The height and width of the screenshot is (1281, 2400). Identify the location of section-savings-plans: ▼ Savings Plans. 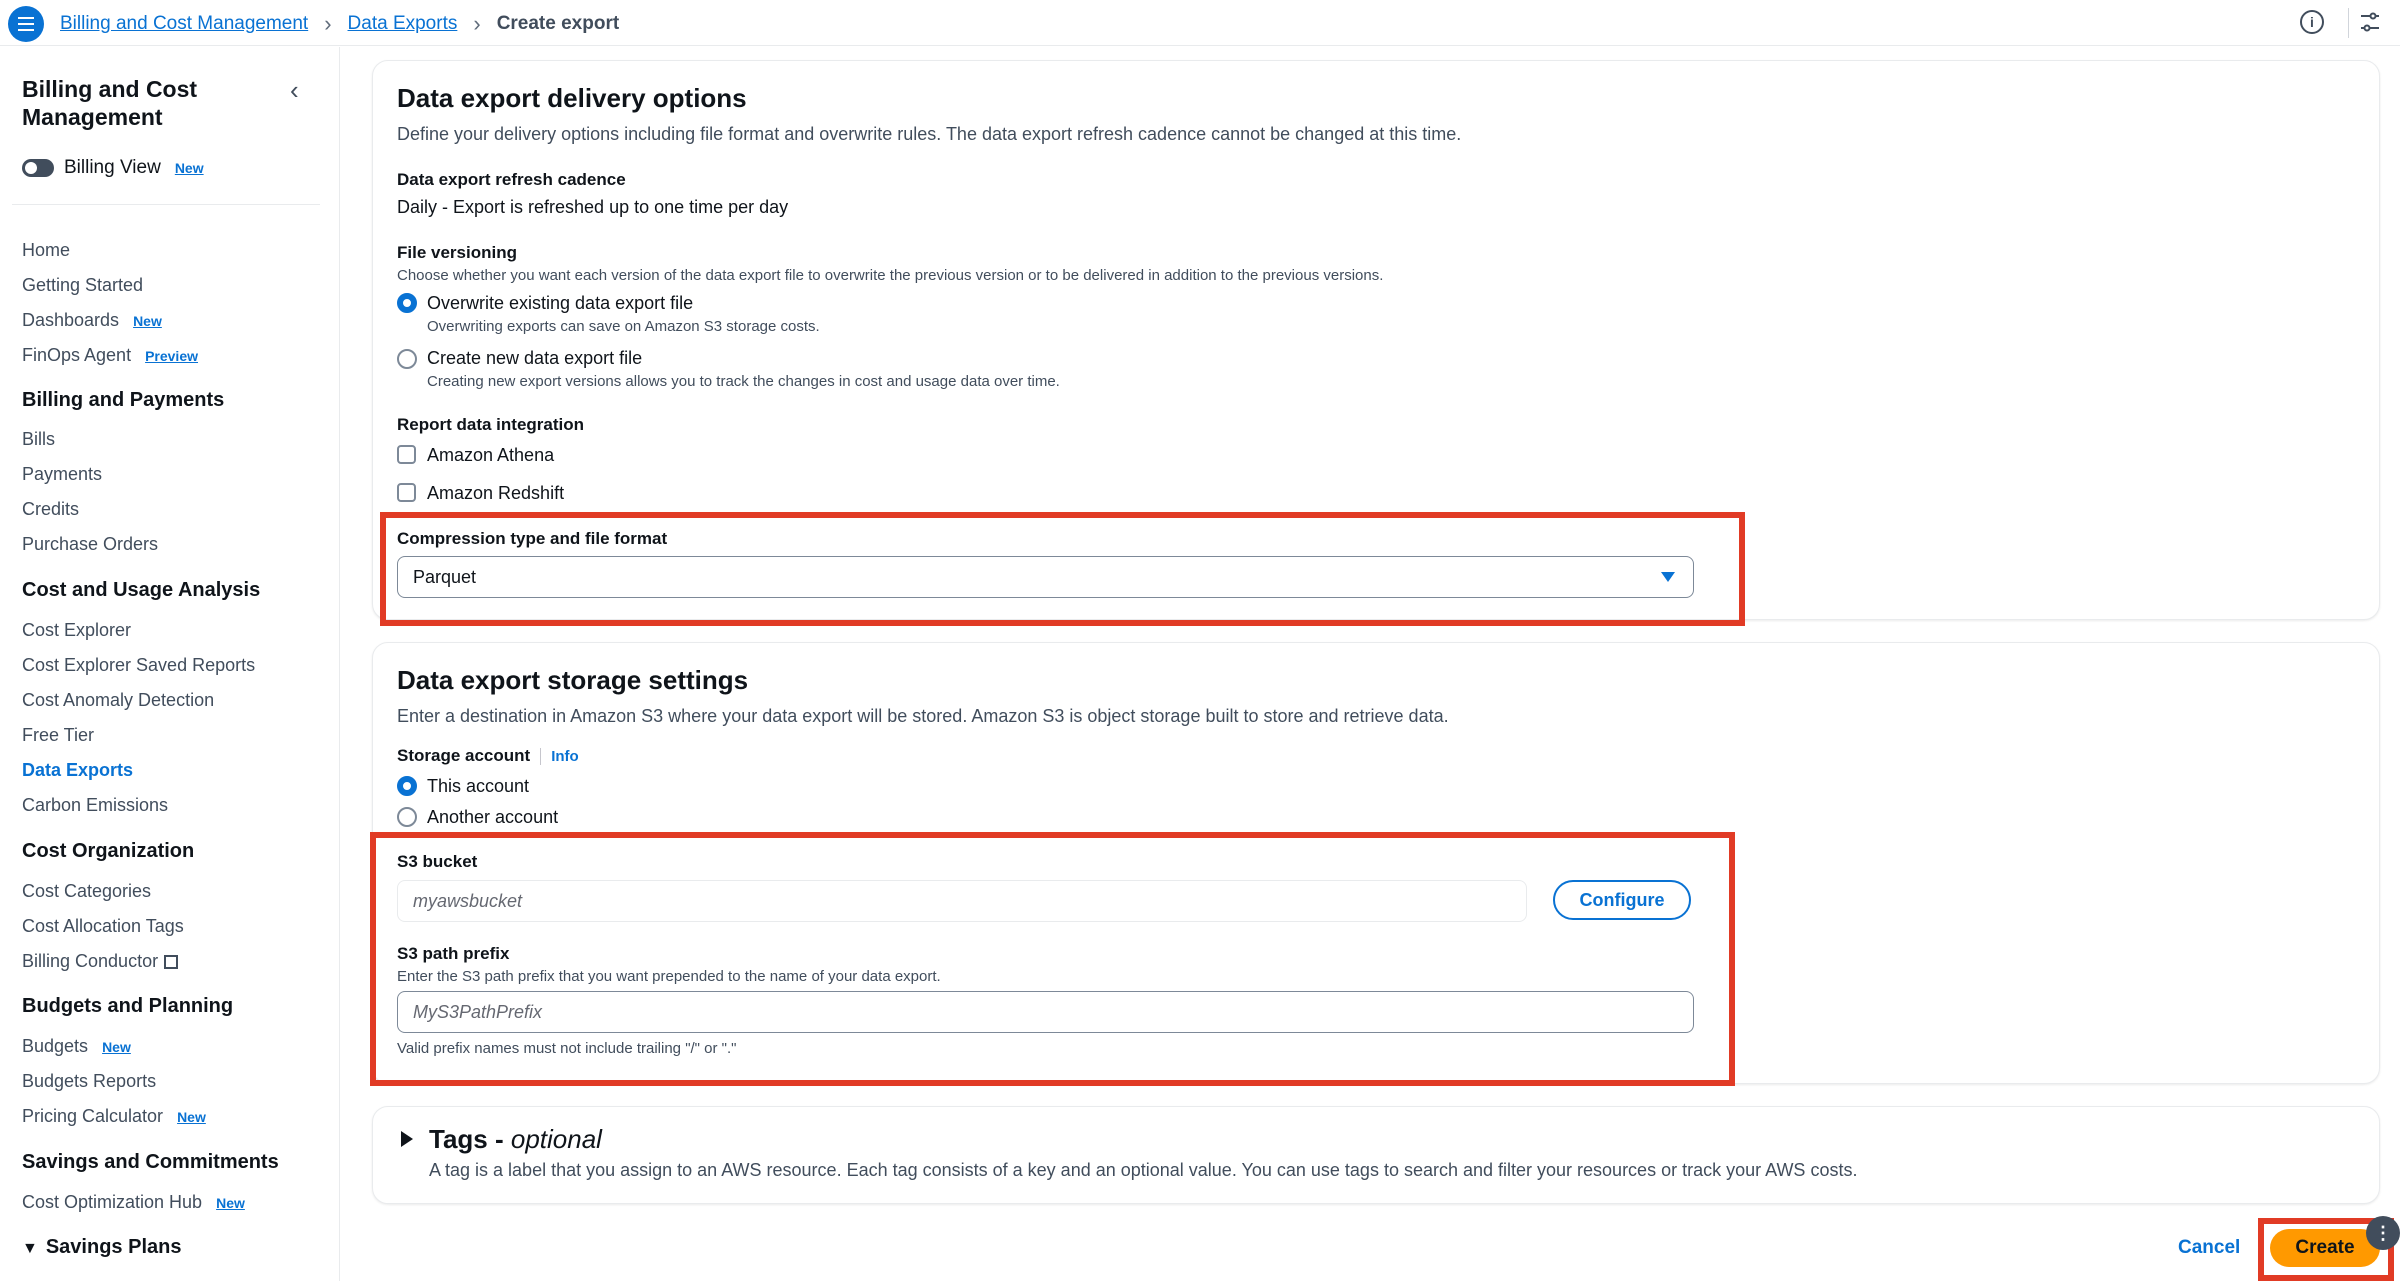
(101, 1247).